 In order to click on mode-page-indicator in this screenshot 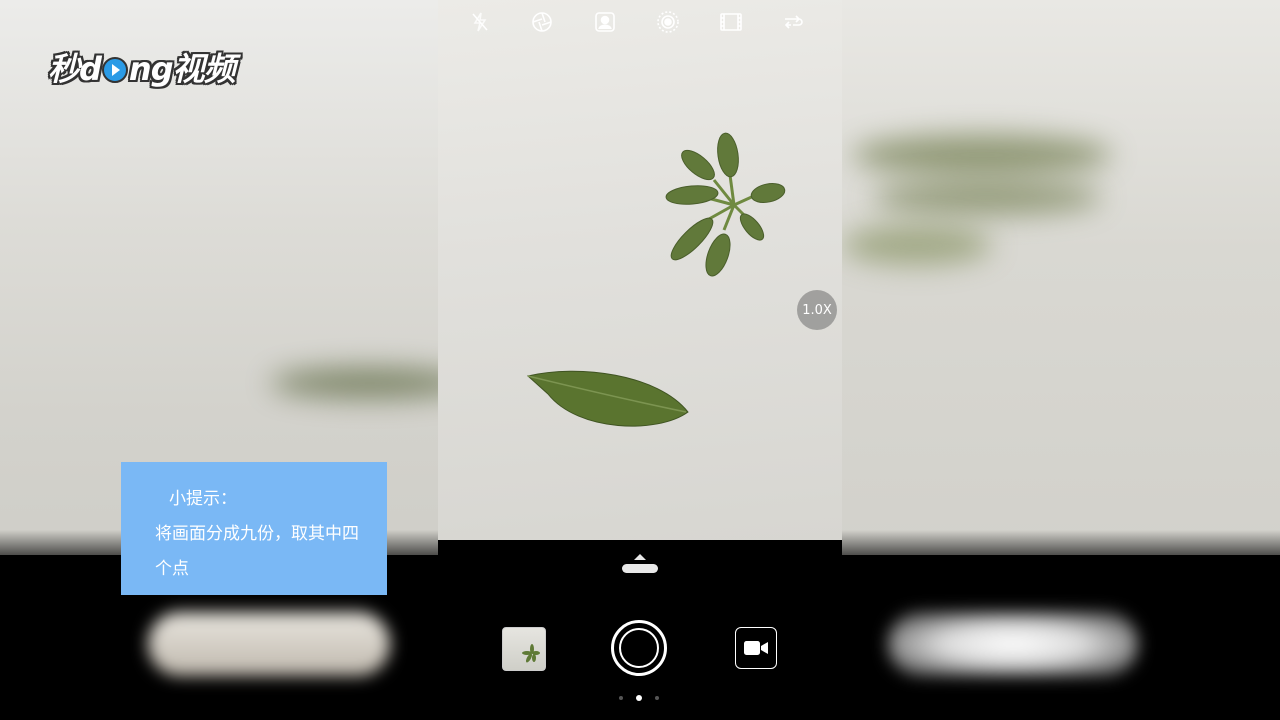, I will do `click(640, 699)`.